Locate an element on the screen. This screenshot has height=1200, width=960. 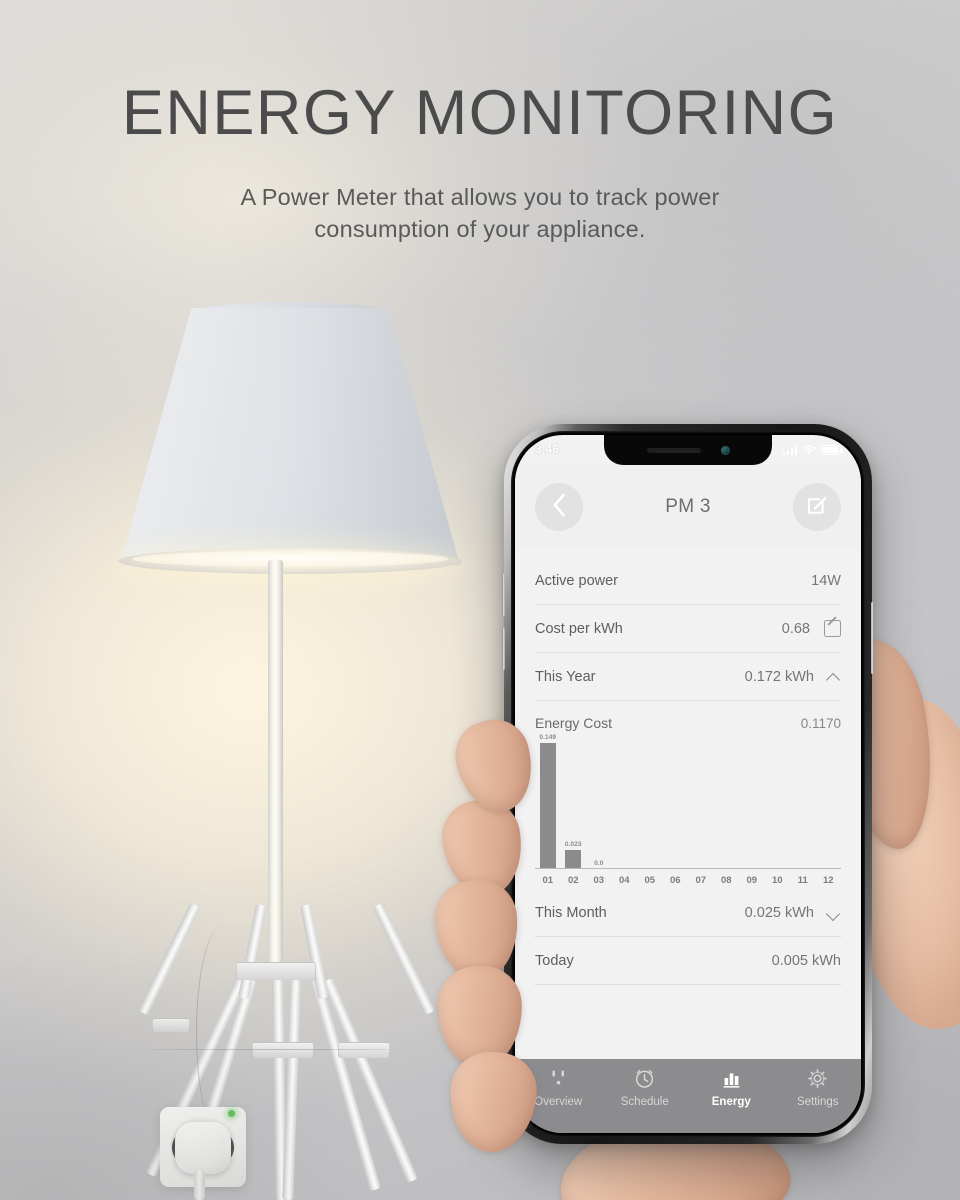
chart-x-tick: 10 is located at coordinates (777, 880).